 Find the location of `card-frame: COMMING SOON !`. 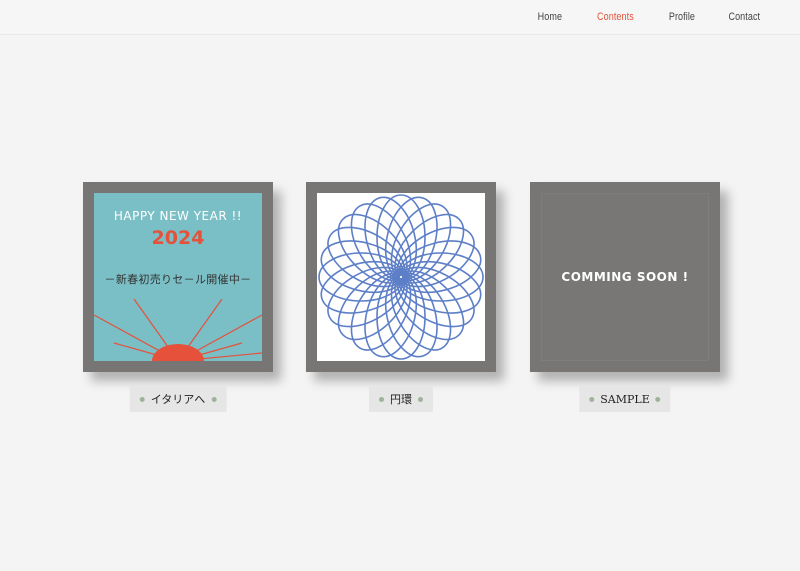

card-frame: COMMING SOON ! is located at coordinates (625, 277).